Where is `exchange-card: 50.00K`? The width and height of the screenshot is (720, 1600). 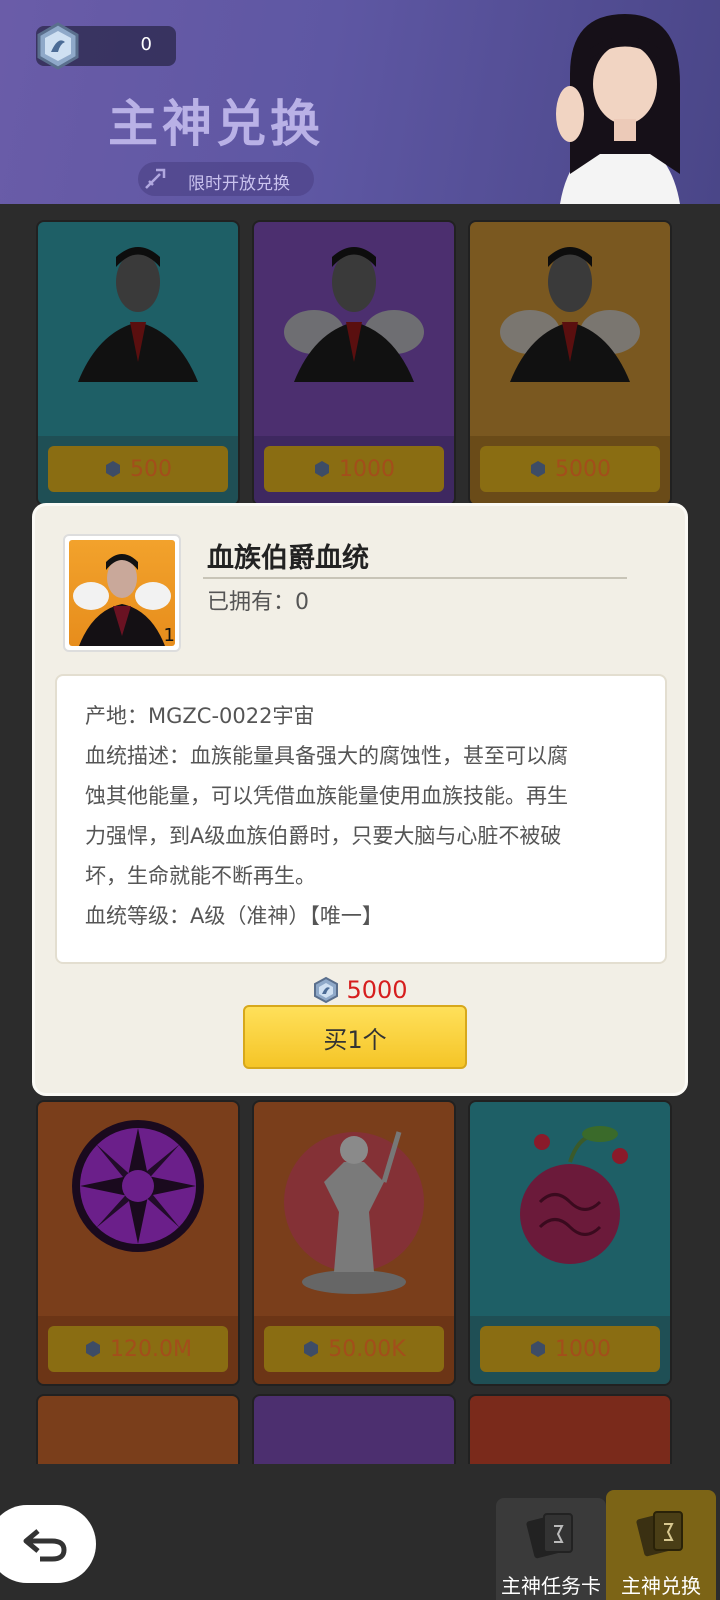
exchange-card: 50.00K is located at coordinates (354, 1243).